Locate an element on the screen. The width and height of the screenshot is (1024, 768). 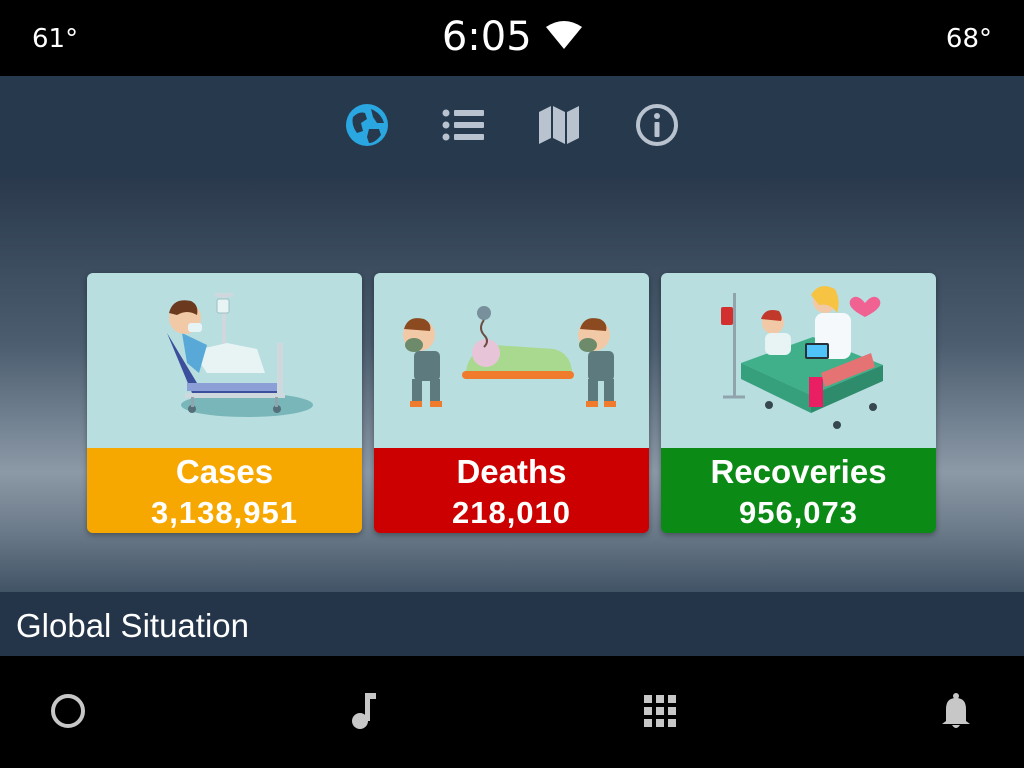
deaths-count: 218,010 is located at coordinates (511, 512).